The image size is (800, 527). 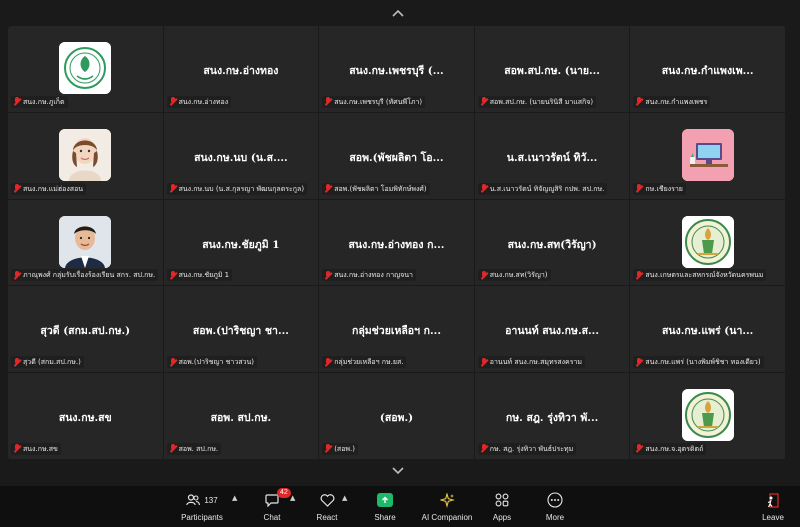 I want to click on react-label: React, so click(x=327, y=517).